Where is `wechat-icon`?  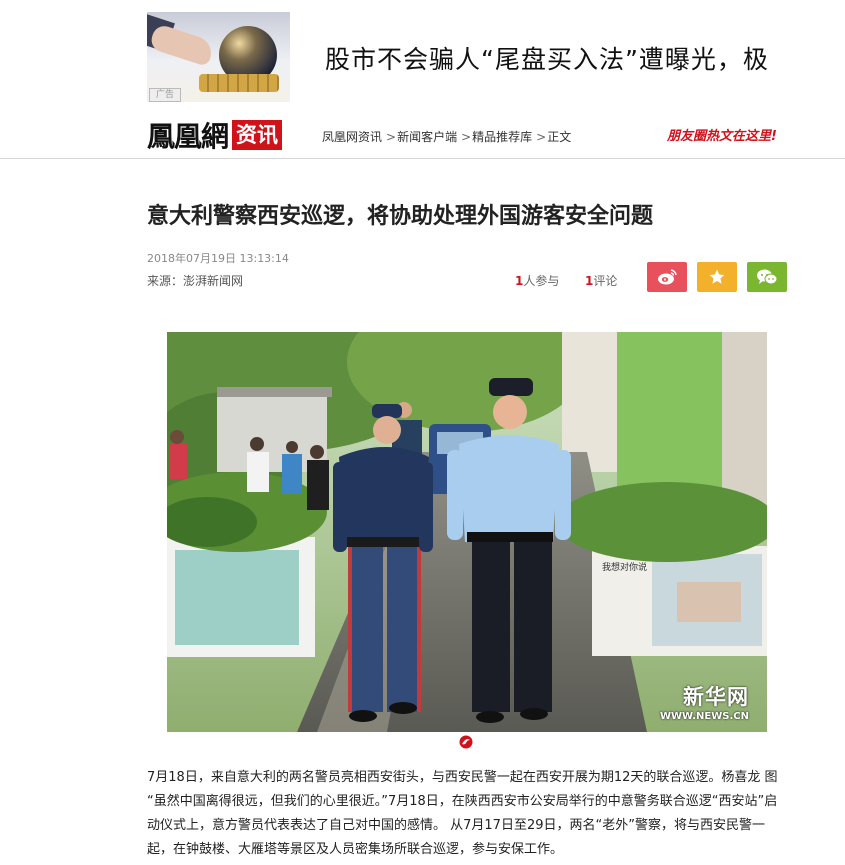
wechat-icon is located at coordinates (767, 277).